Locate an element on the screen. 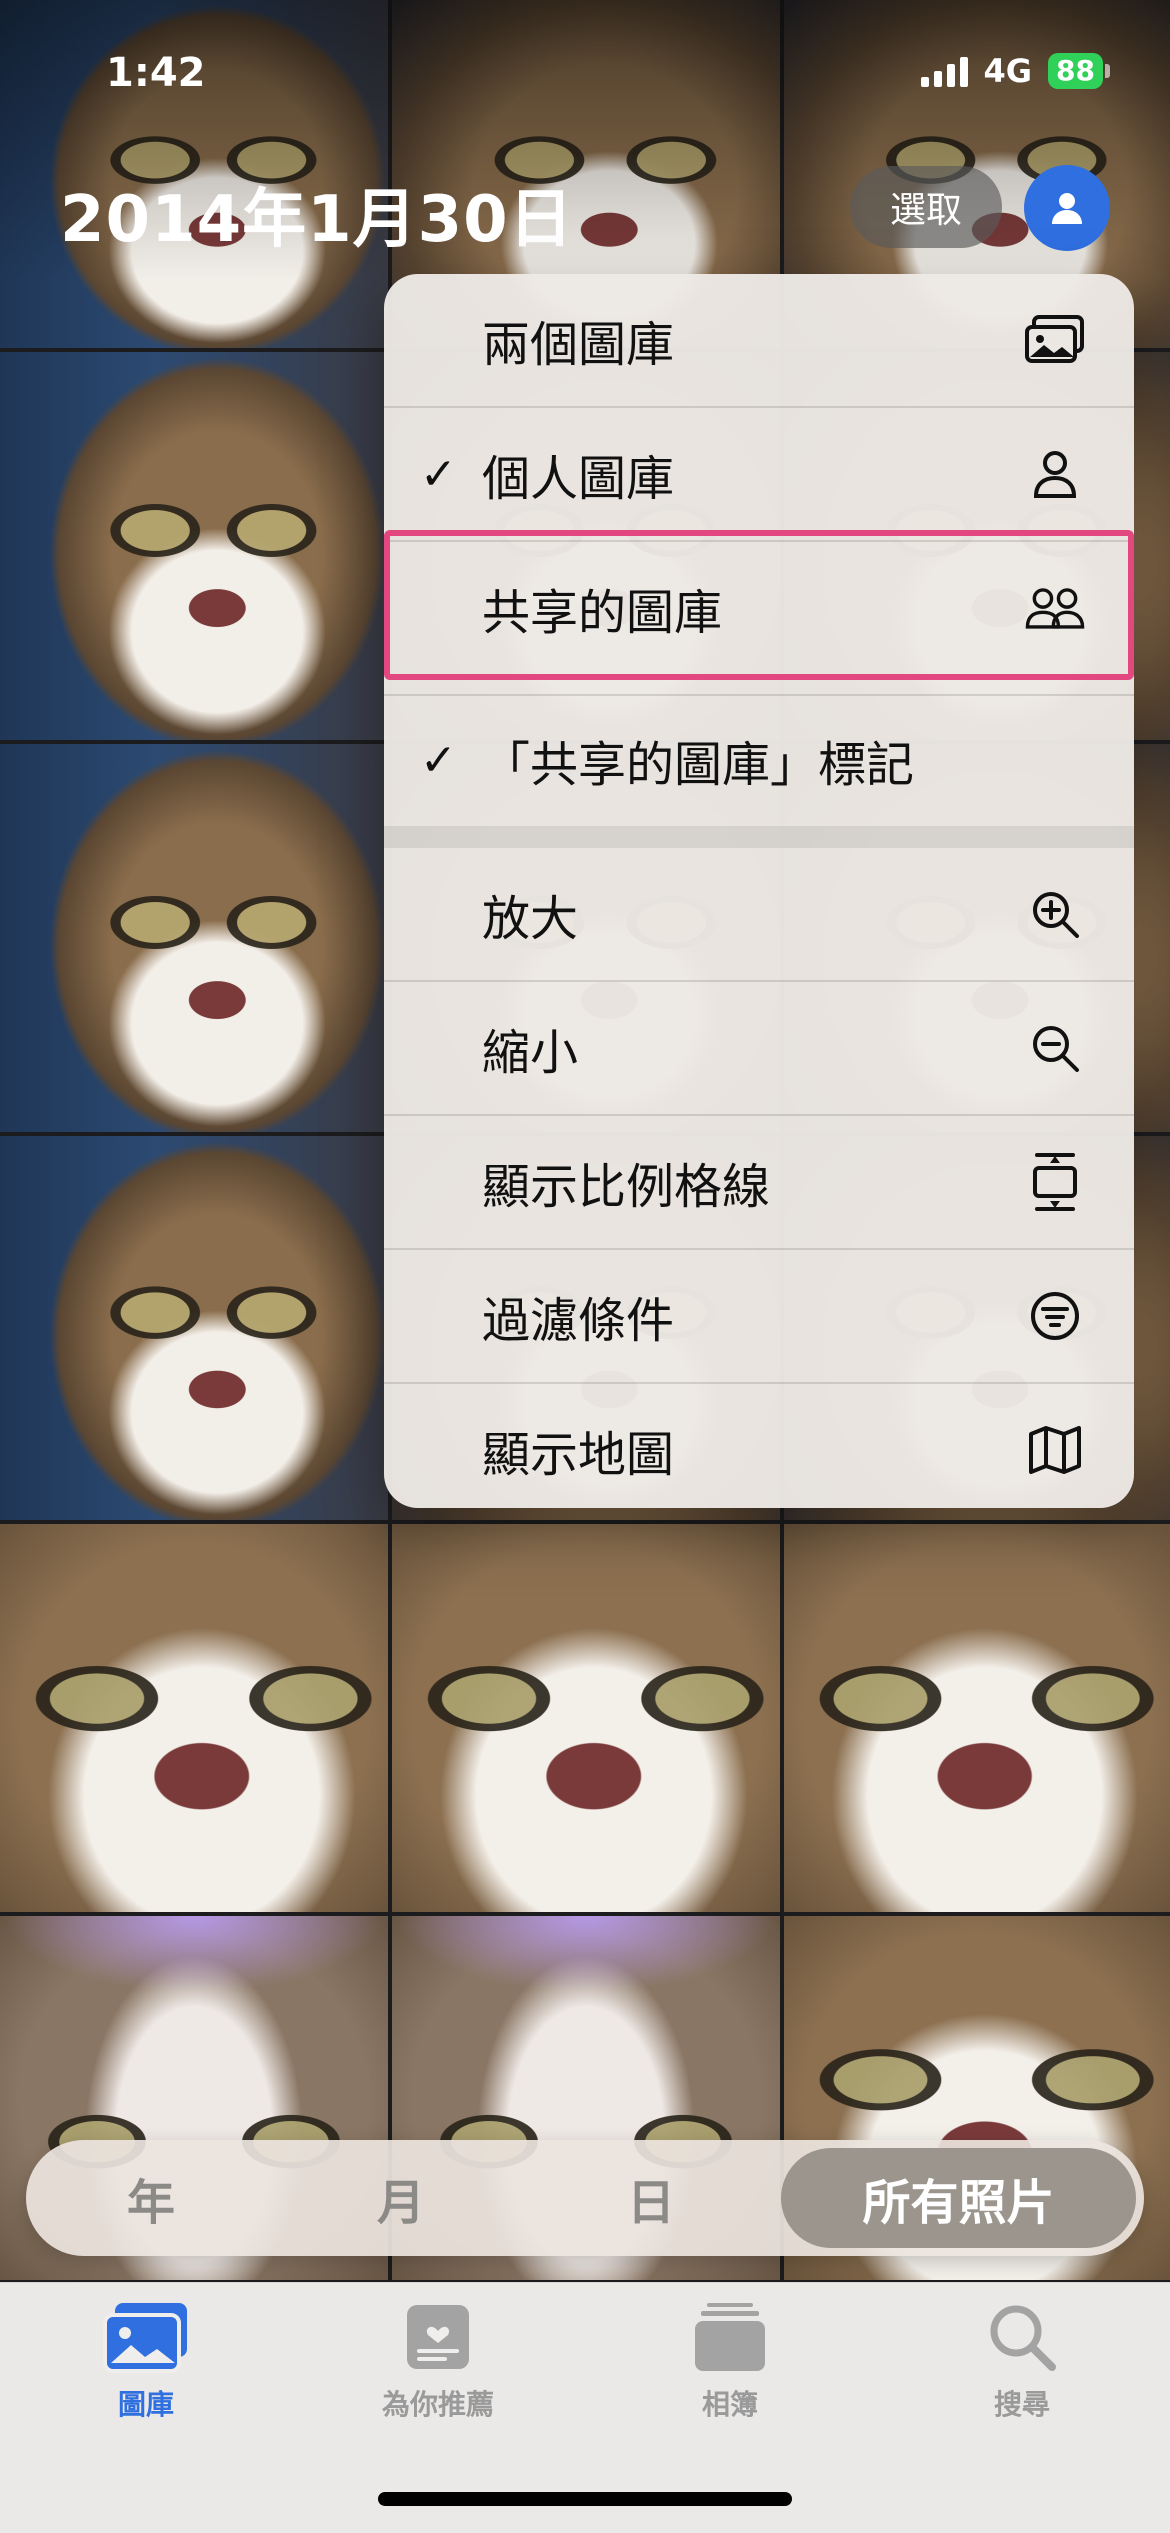 The height and width of the screenshot is (2533, 1170). tab-library: 圖庫 is located at coordinates (146, 2362).